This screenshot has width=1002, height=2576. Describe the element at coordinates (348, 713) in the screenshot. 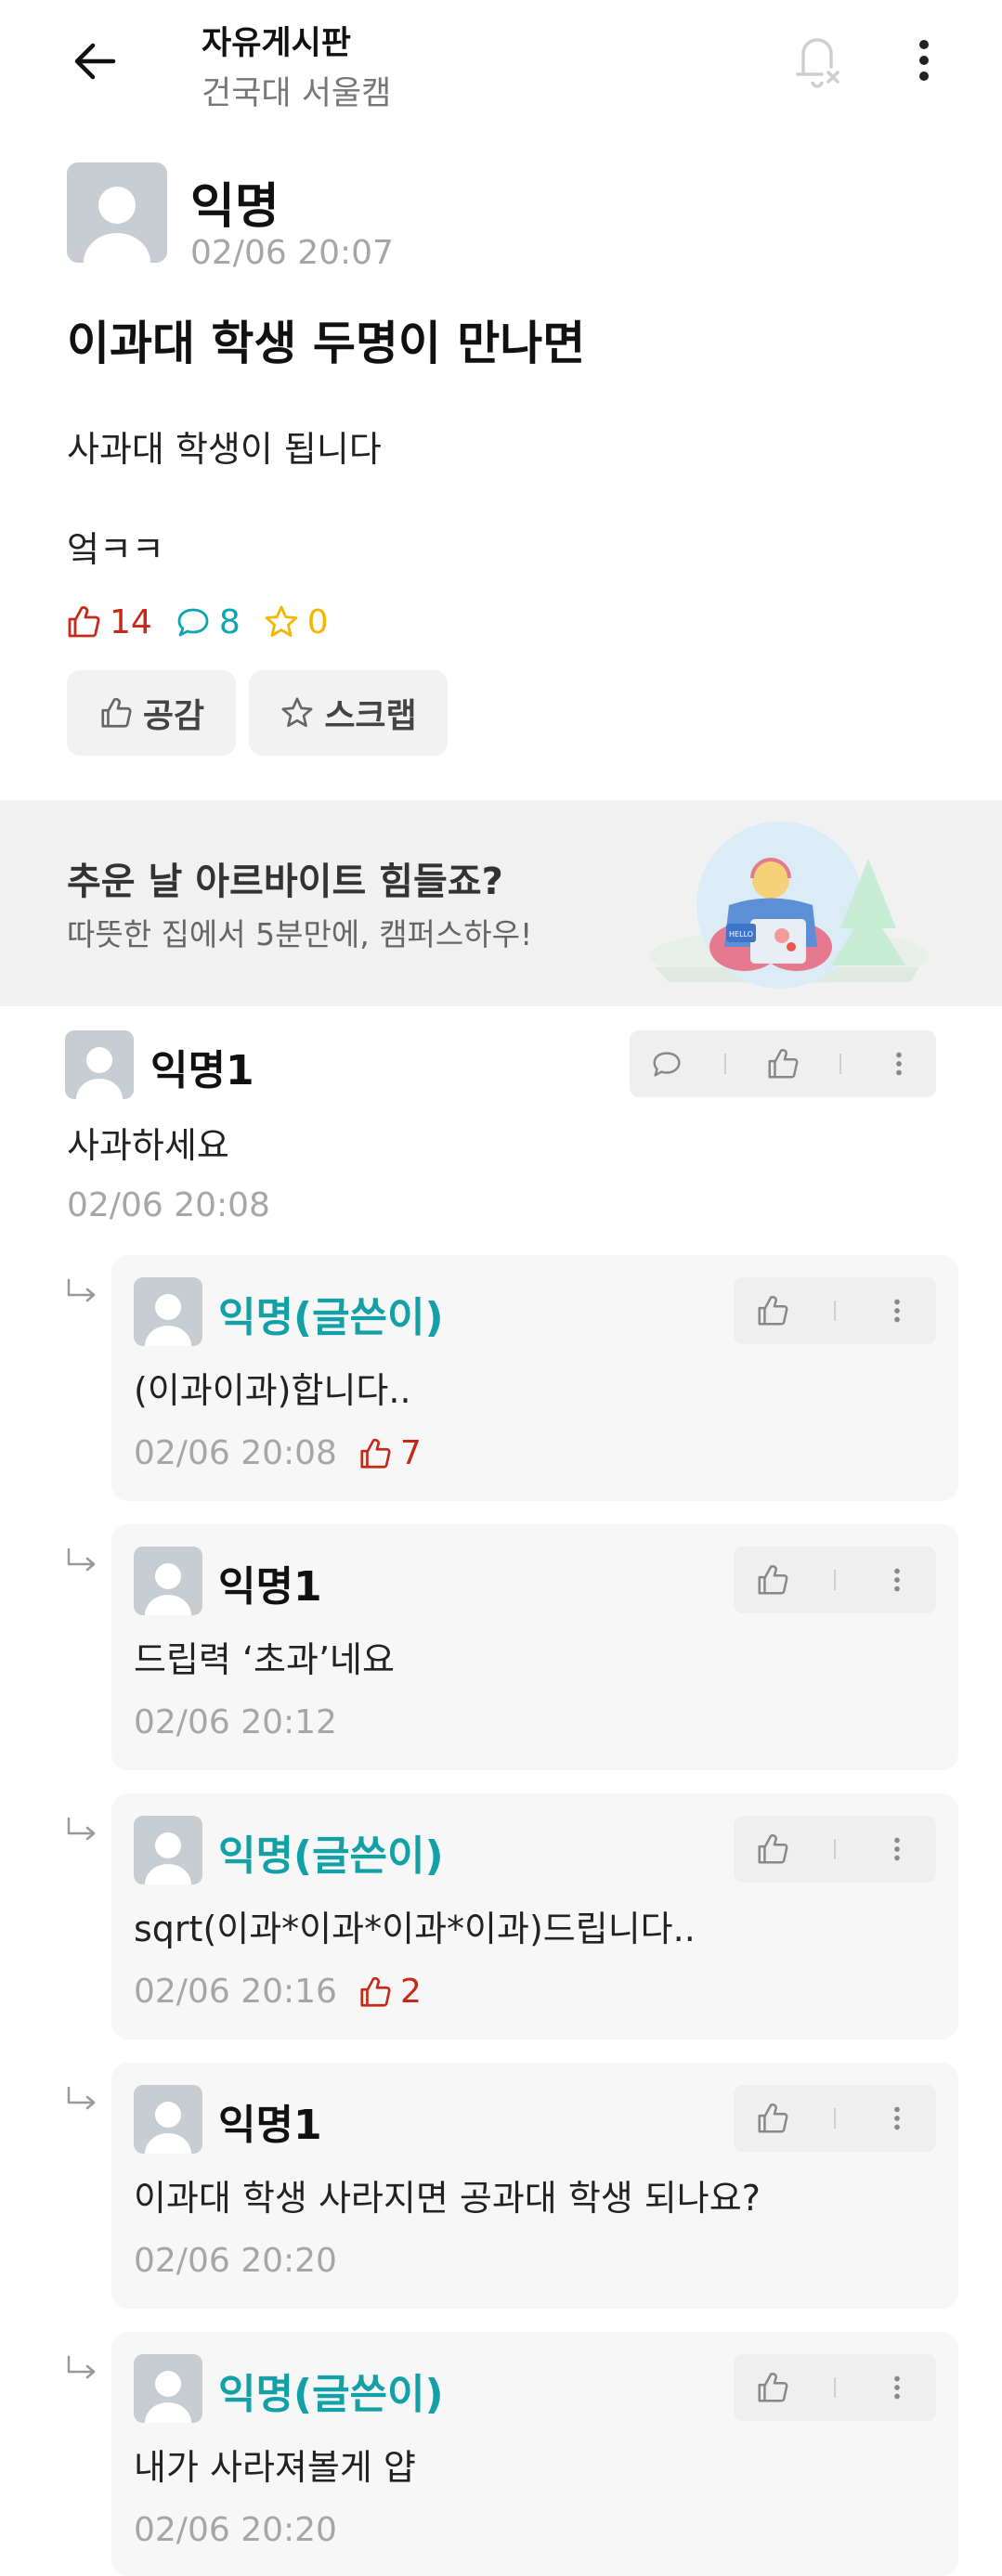

I see `scrap-button: 스크랩` at that location.